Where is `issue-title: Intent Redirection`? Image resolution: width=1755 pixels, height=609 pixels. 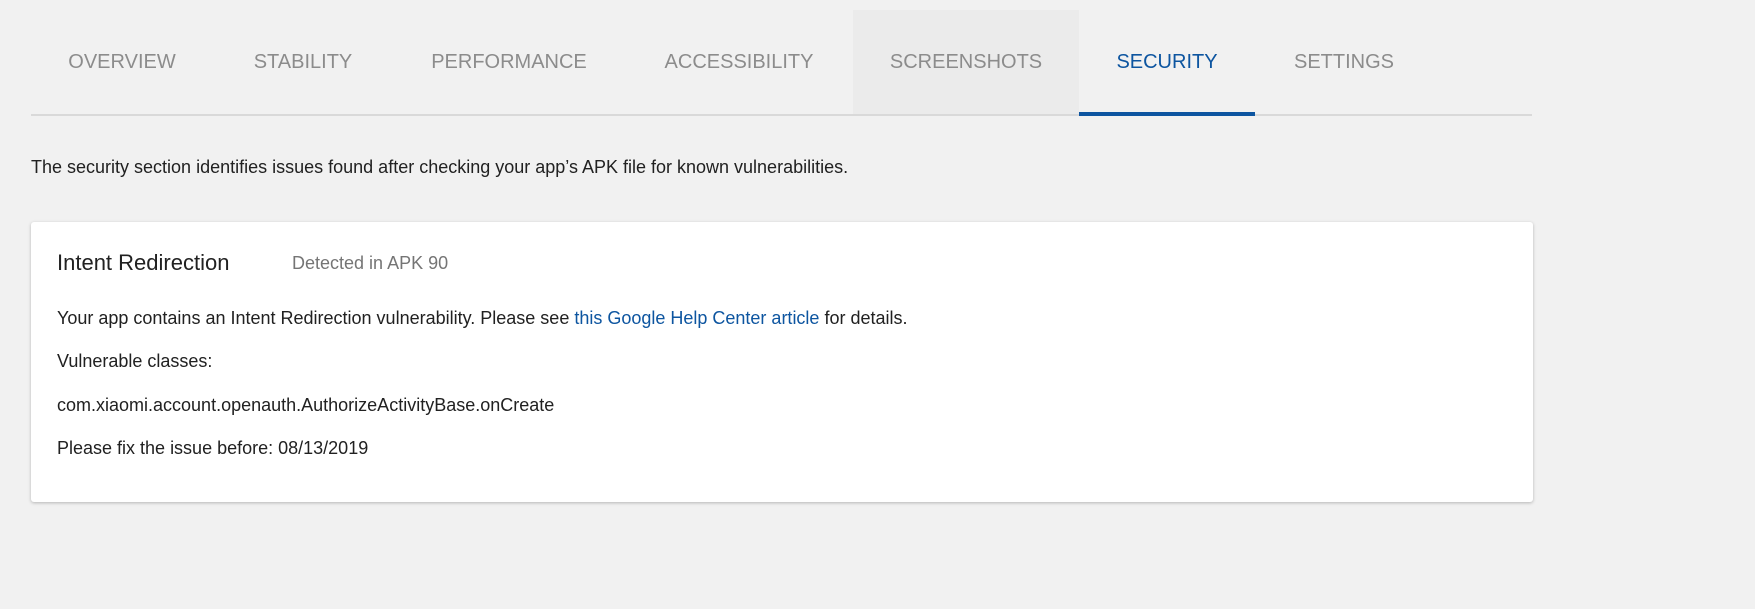 issue-title: Intent Redirection is located at coordinates (143, 262).